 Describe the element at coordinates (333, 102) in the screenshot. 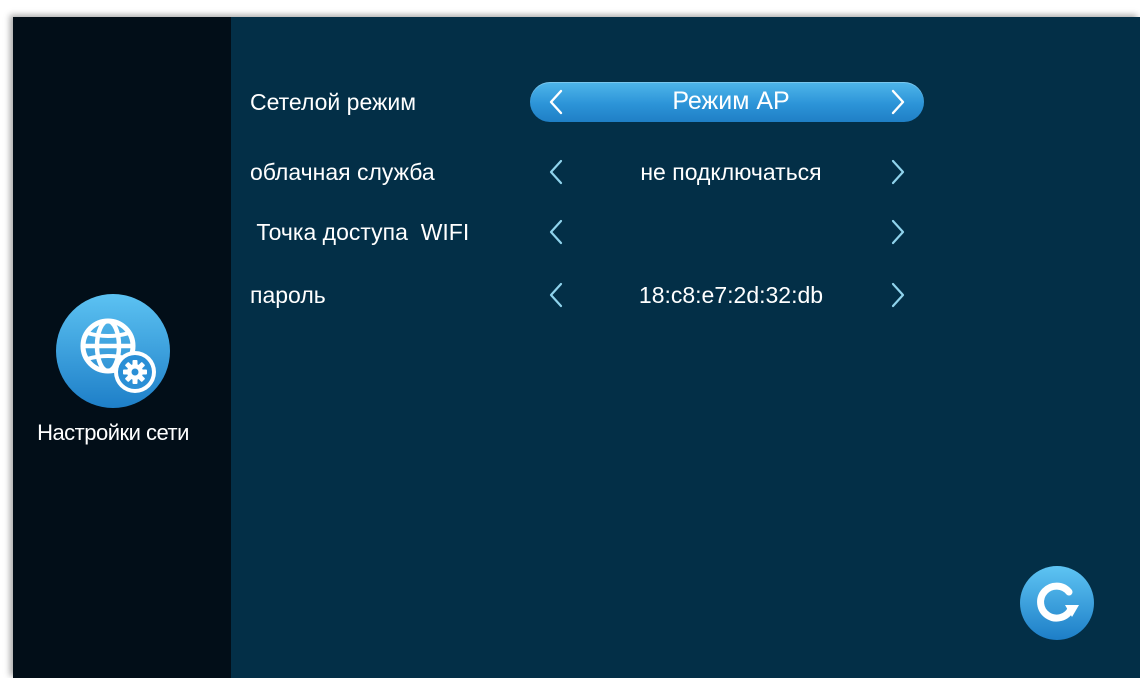

I see `setting-label: Сетелой режим` at that location.